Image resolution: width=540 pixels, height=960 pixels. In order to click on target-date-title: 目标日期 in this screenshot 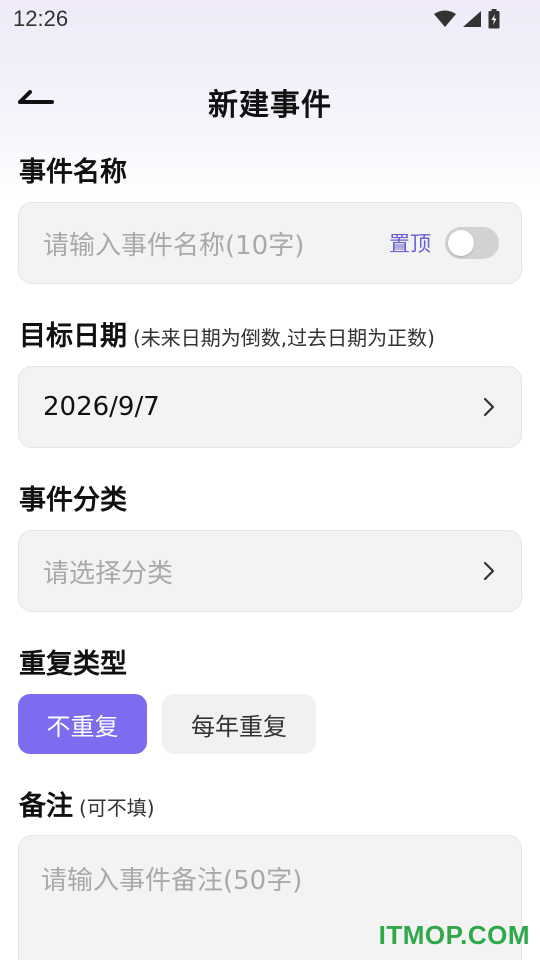, I will do `click(73, 336)`.